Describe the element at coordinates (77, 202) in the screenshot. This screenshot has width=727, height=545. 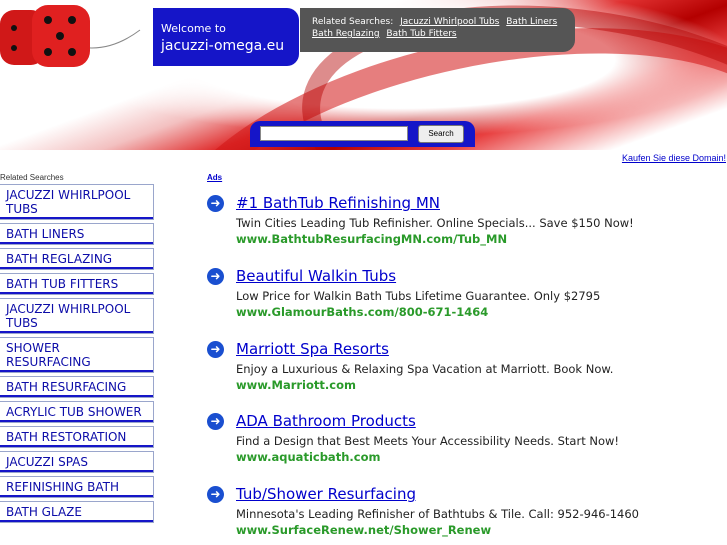
I see `sidebar-item-jacuzzi-whirlpool-tubs: JACUZZI WHIRLPOOL TUBS` at that location.